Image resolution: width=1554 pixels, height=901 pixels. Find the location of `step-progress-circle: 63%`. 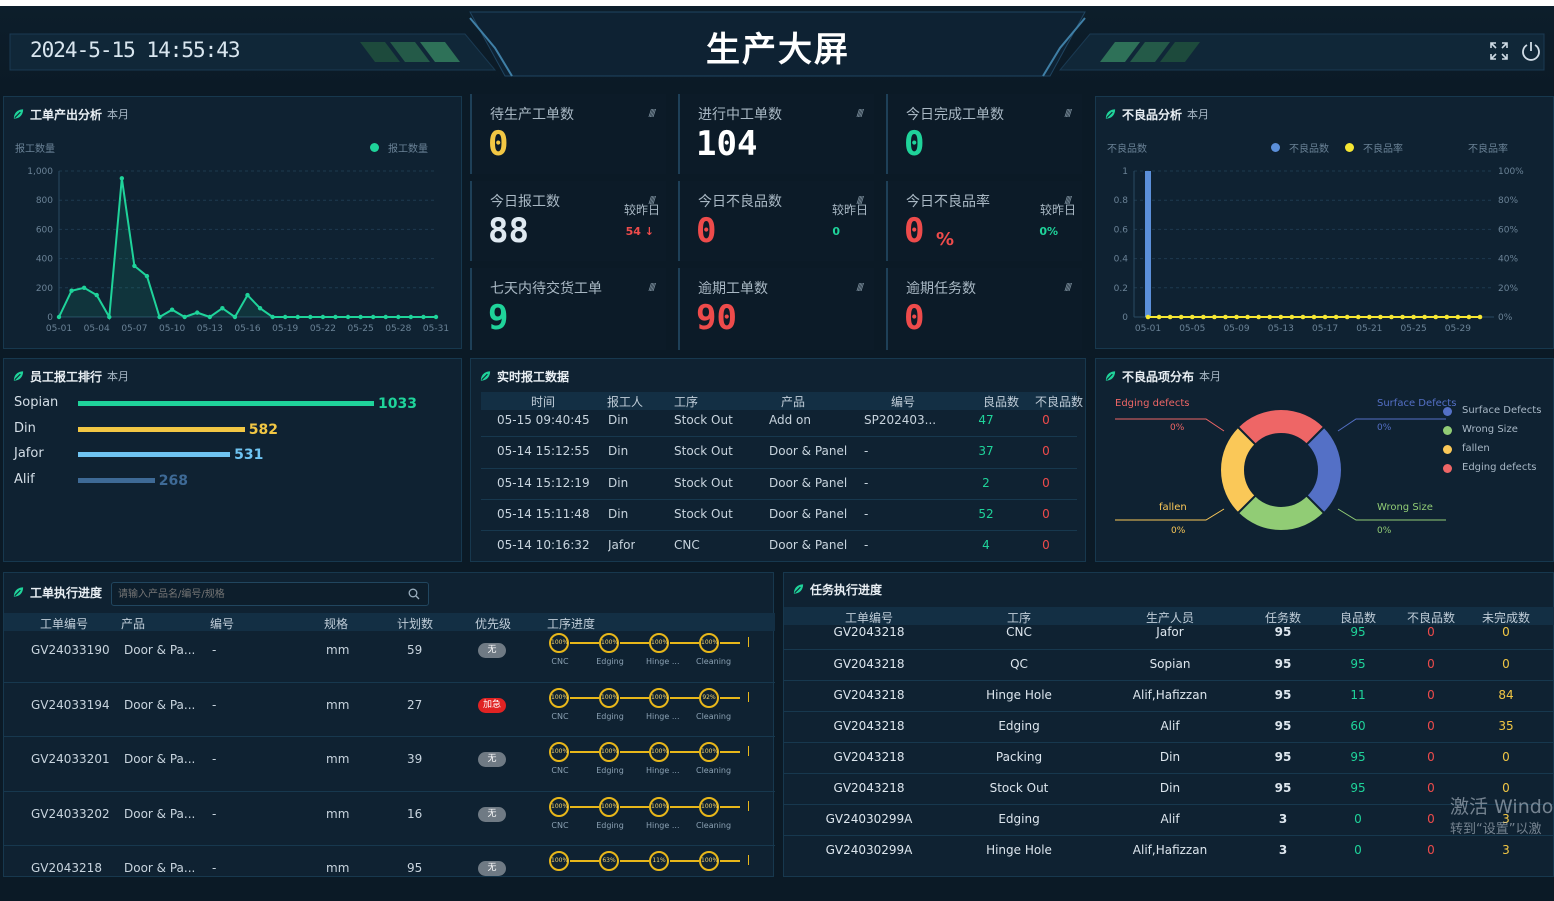

step-progress-circle: 63% is located at coordinates (609, 861).